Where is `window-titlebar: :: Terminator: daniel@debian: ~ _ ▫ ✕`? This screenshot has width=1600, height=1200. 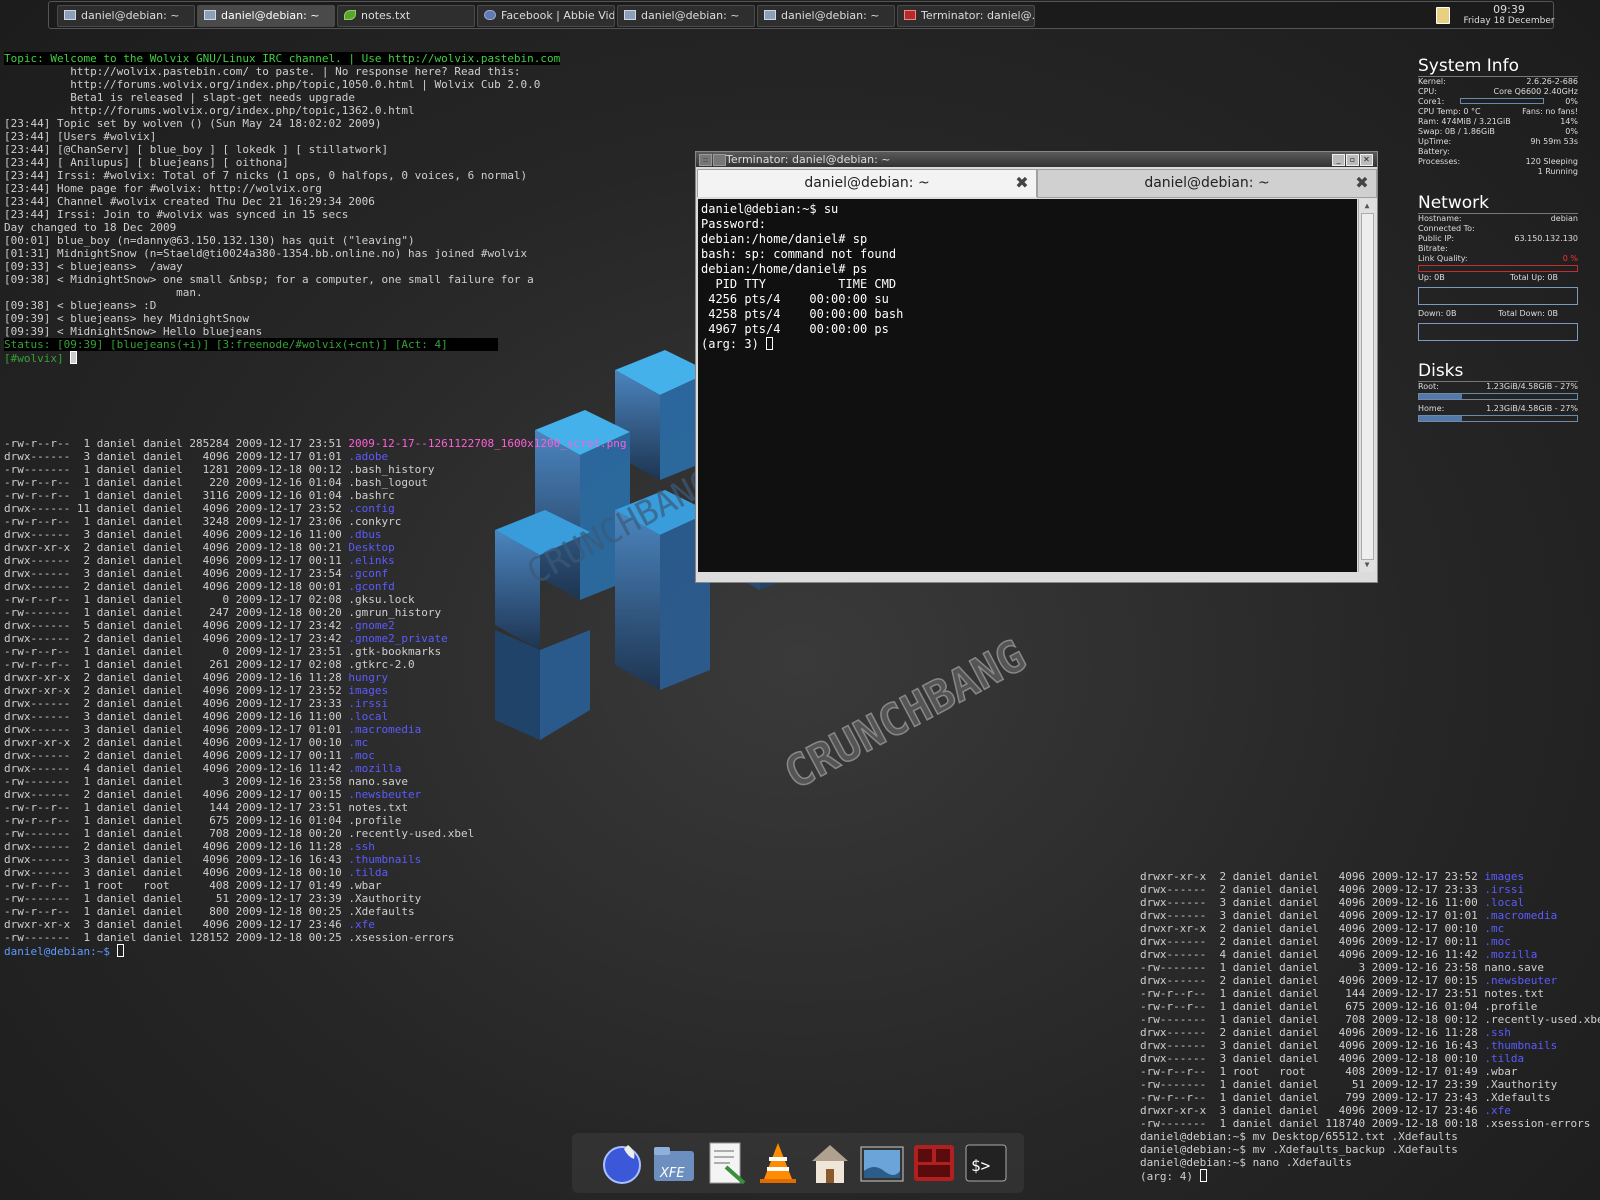
window-titlebar: :: Terminator: daniel@debian: ~ _ ▫ ✕ is located at coordinates (1036, 159).